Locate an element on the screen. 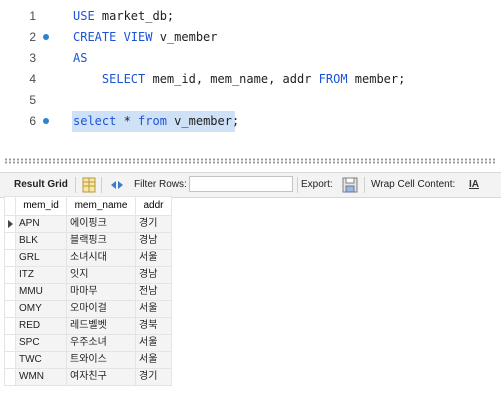 The width and height of the screenshot is (501, 407). line-number: 5 is located at coordinates (32, 100).